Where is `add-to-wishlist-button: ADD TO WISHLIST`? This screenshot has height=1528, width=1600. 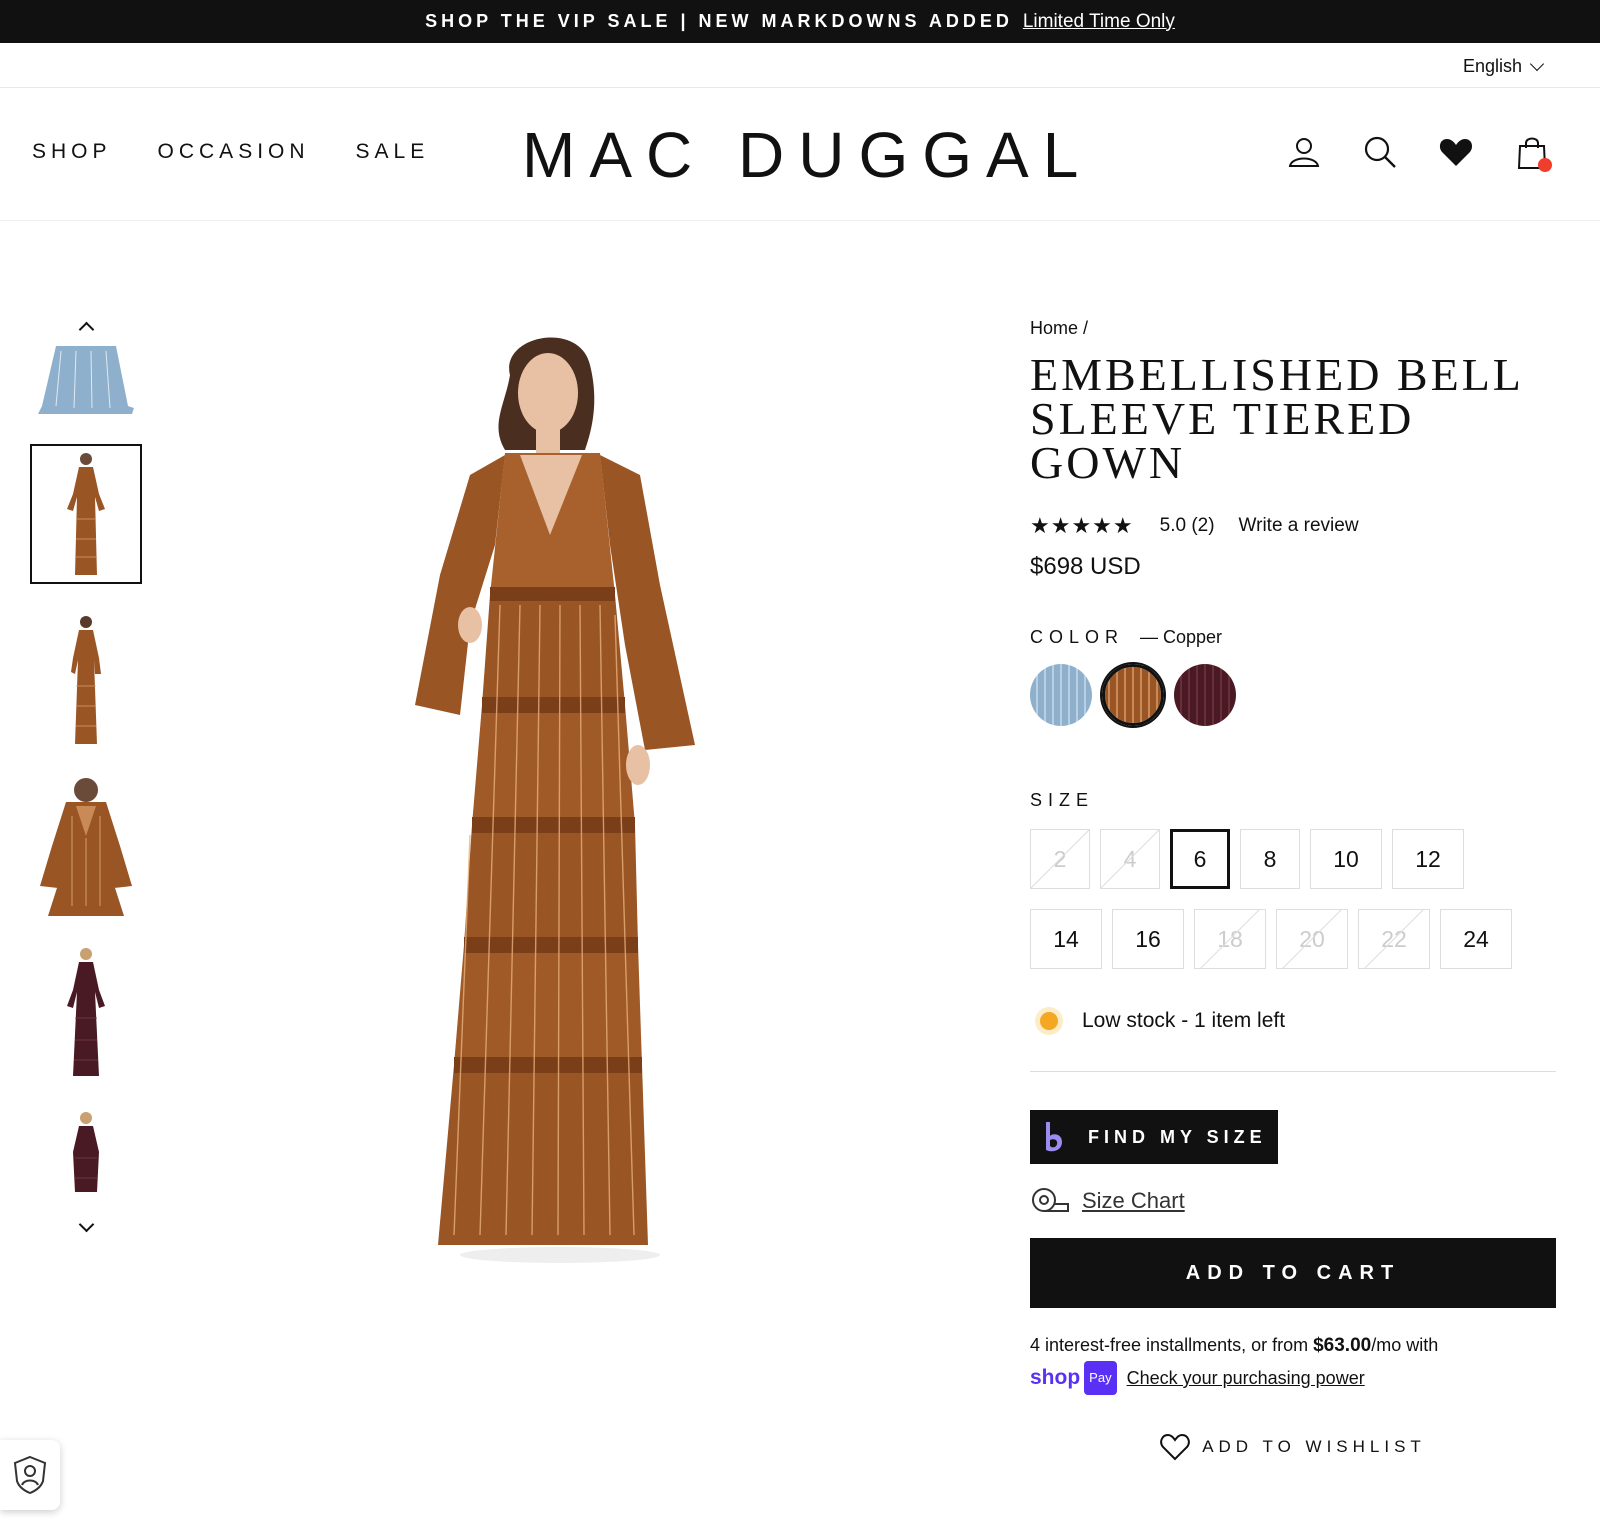
add-to-wishlist-button: ADD TO WISHLIST is located at coordinates (1293, 1447).